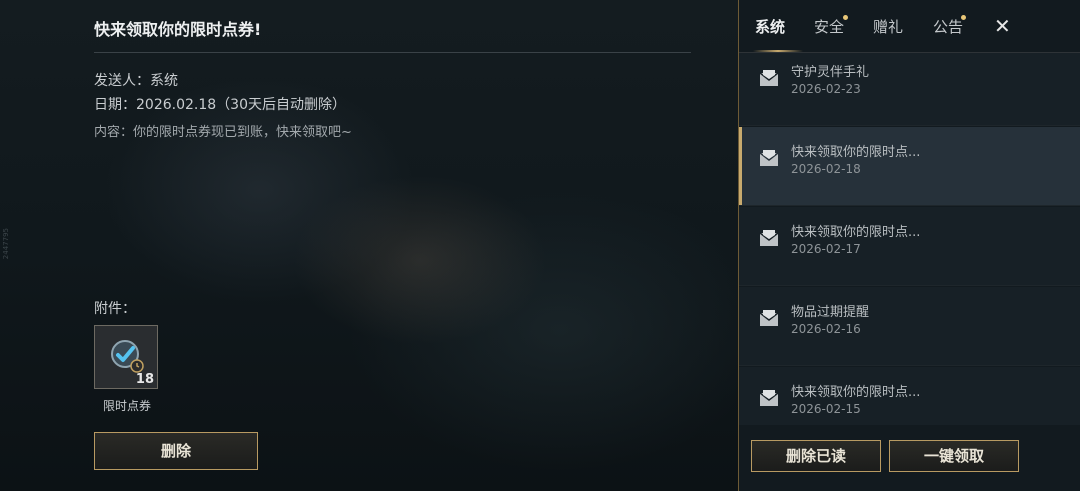 The image size is (1080, 491). Describe the element at coordinates (176, 451) in the screenshot. I see `delete-button: 删除` at that location.